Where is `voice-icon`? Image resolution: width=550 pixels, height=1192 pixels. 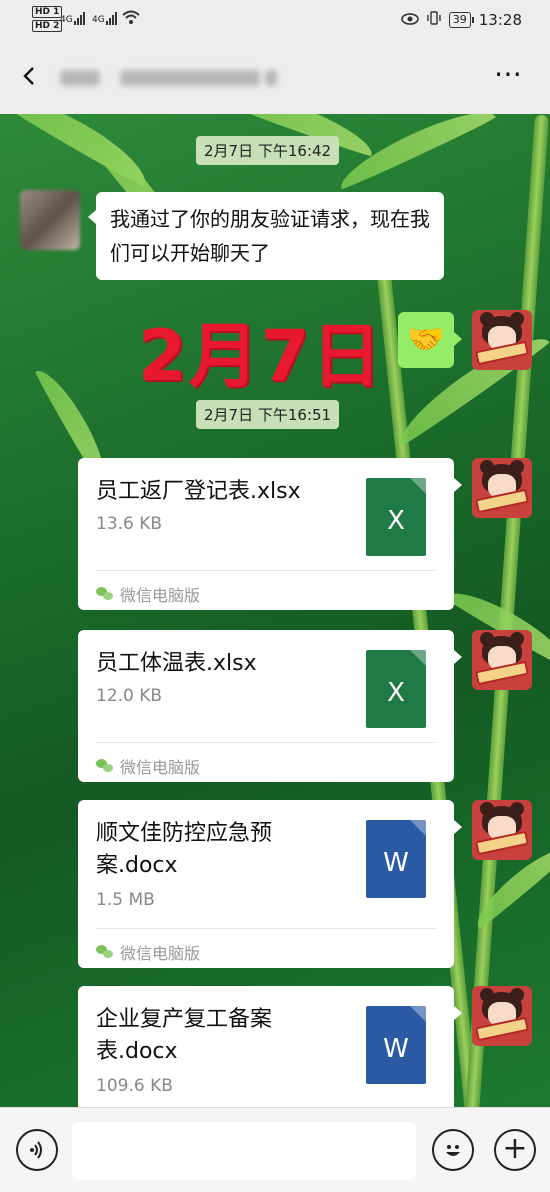
voice-icon is located at coordinates (36, 1150).